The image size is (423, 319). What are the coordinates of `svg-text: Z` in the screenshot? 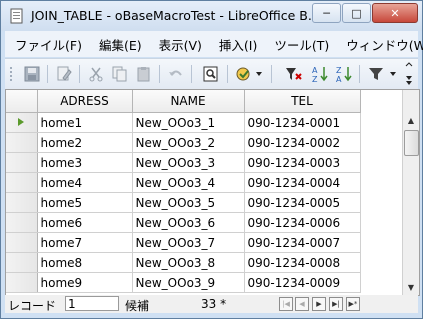 It's located at (315, 79).